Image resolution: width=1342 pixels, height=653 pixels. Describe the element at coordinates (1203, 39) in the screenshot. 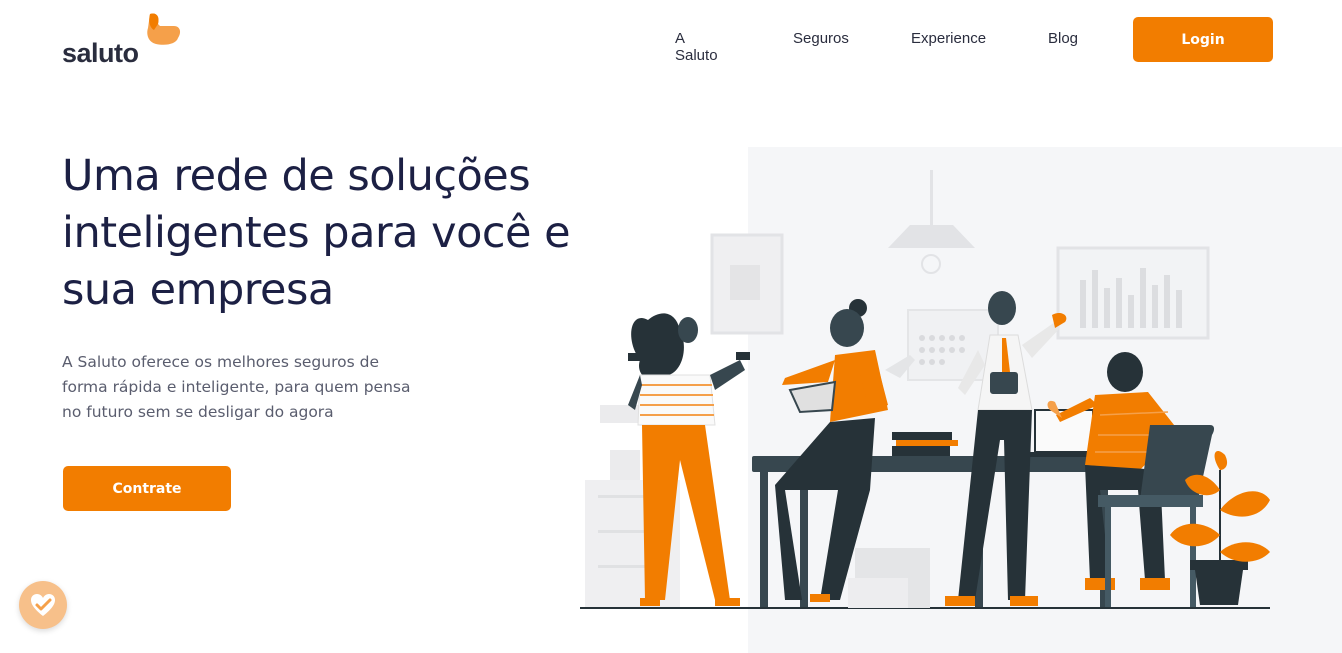

I see `login-button: Login` at that location.